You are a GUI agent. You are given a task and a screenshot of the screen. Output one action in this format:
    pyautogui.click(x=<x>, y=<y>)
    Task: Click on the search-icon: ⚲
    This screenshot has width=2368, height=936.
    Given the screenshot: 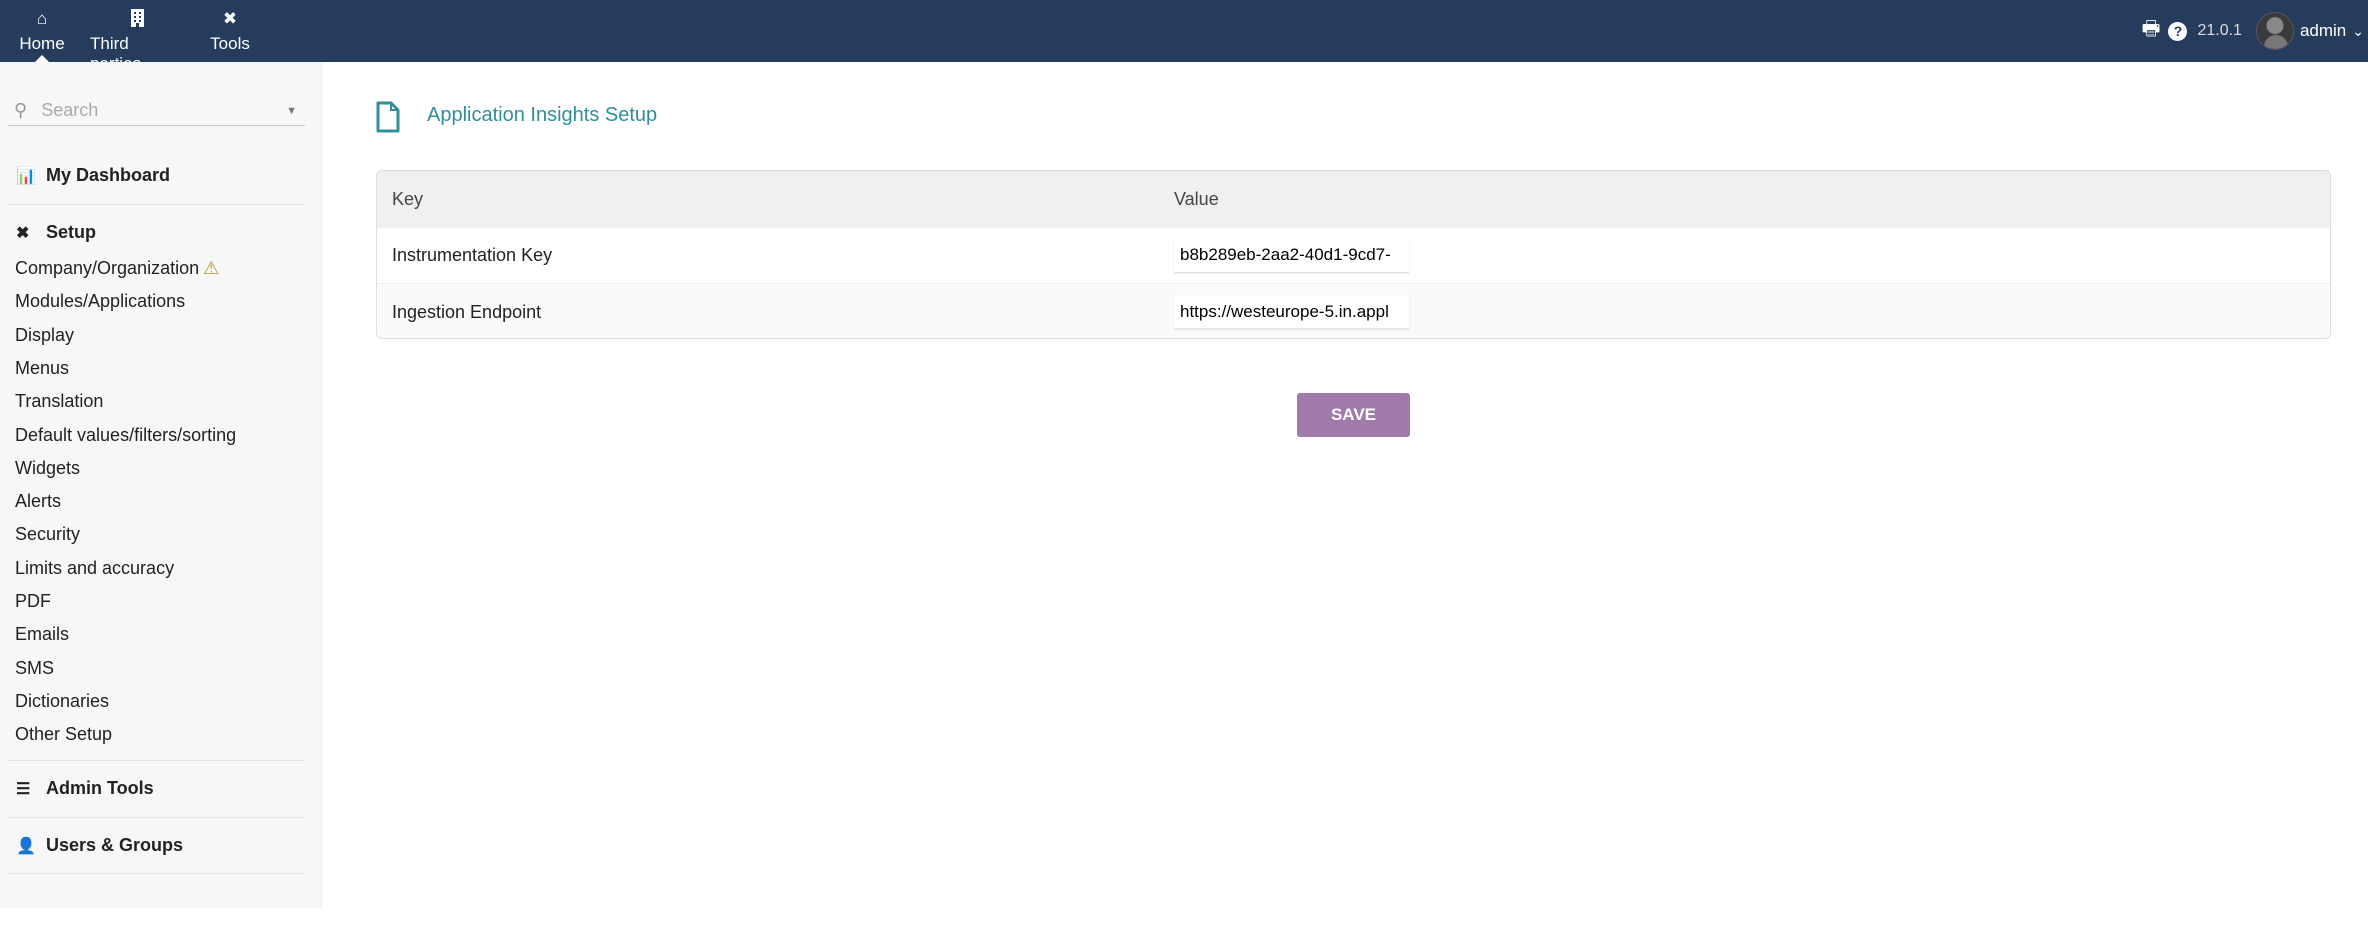 What is the action you would take?
    pyautogui.click(x=21, y=110)
    